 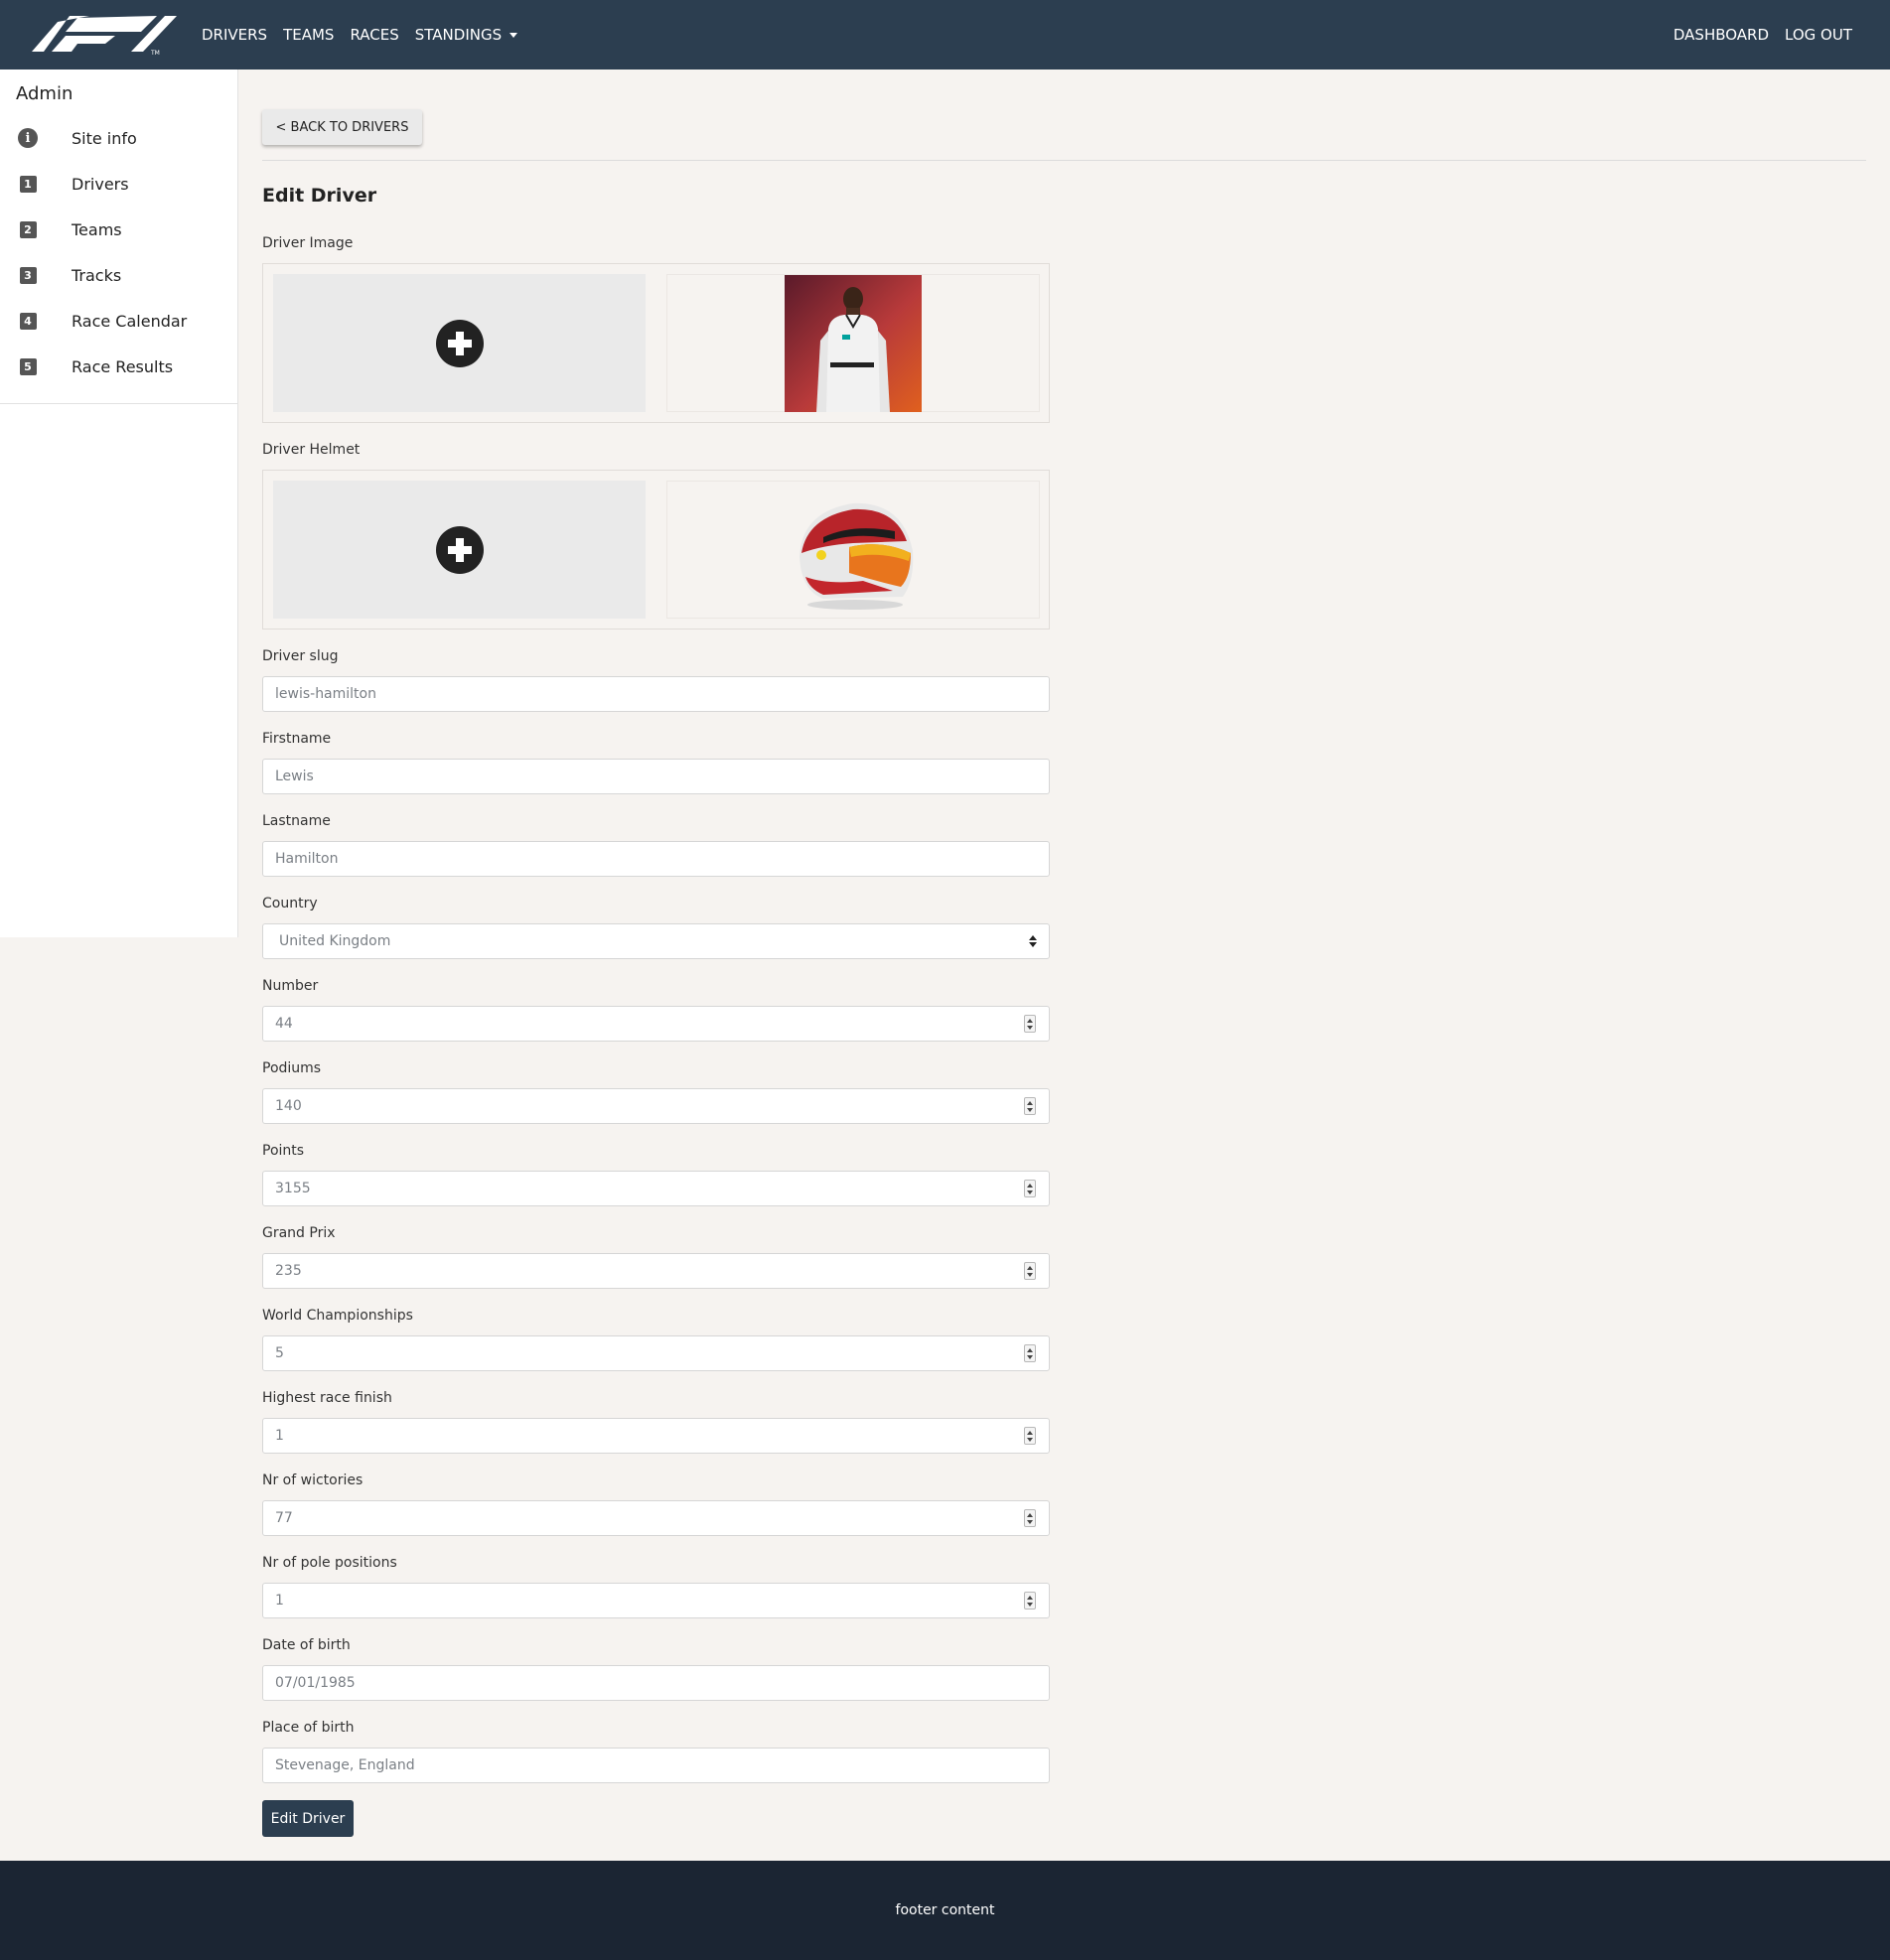 What do you see at coordinates (513, 35) in the screenshot?
I see `caret-down-icon` at bounding box center [513, 35].